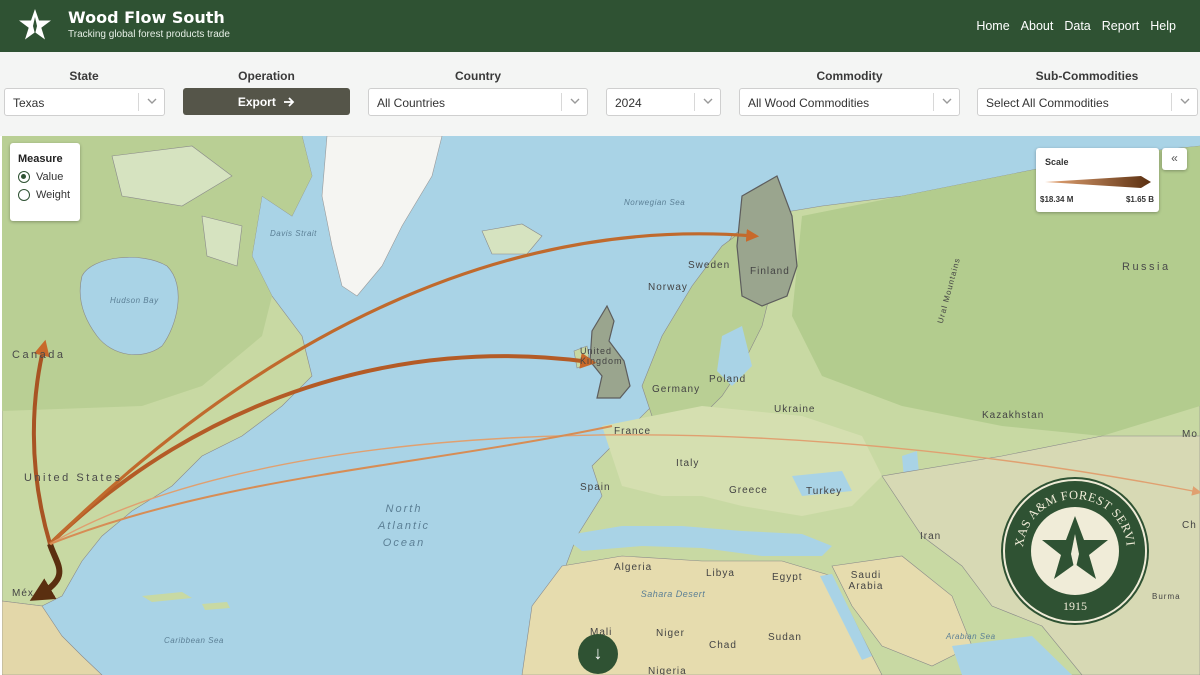 This screenshot has height=675, width=1200. What do you see at coordinates (809, 103) in the screenshot?
I see `commodity-value: All Wood Commodities` at bounding box center [809, 103].